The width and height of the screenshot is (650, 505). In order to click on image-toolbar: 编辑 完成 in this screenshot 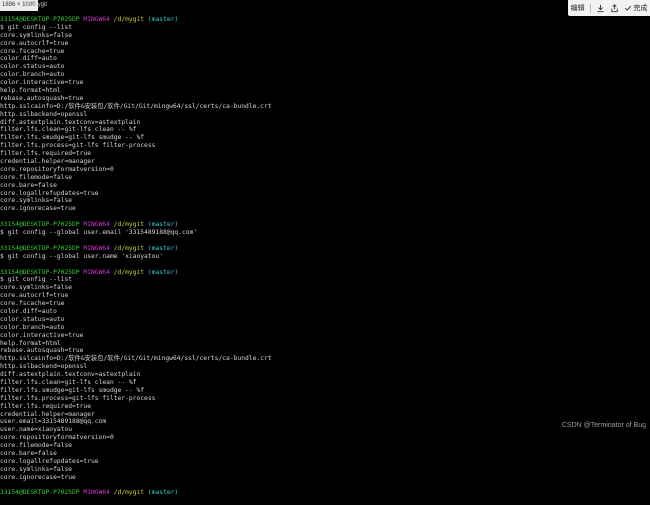, I will do `click(609, 8)`.